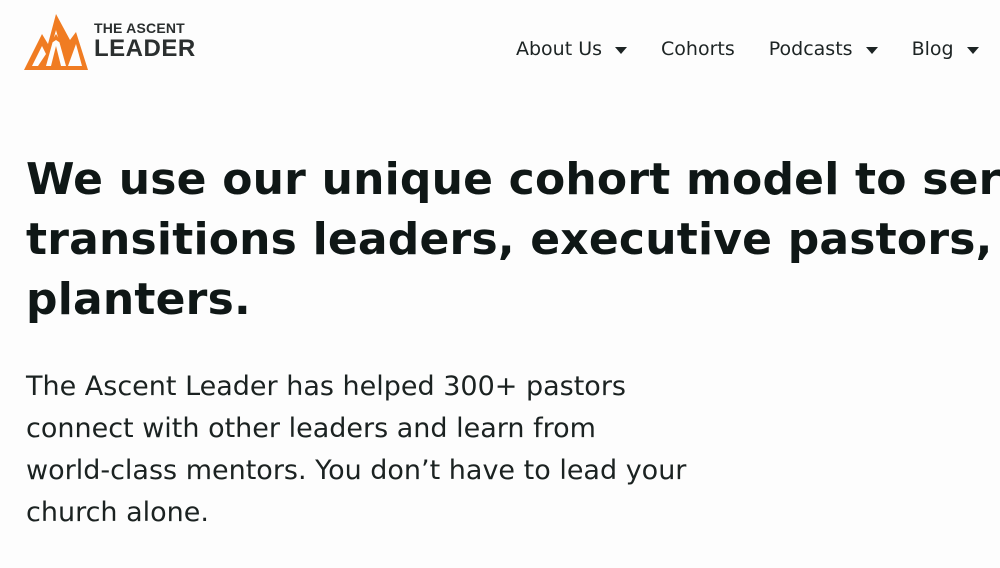 The image size is (1000, 568). I want to click on logo-text: THE ASCENT LEADER, so click(145, 41).